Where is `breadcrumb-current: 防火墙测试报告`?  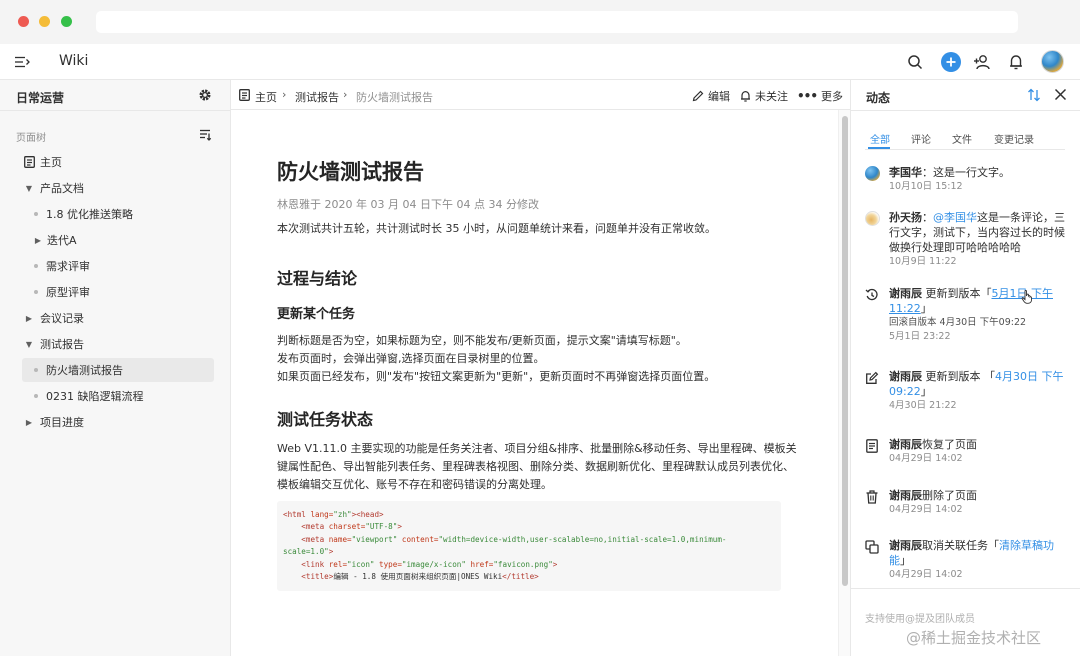 breadcrumb-current: 防火墙测试报告 is located at coordinates (394, 97).